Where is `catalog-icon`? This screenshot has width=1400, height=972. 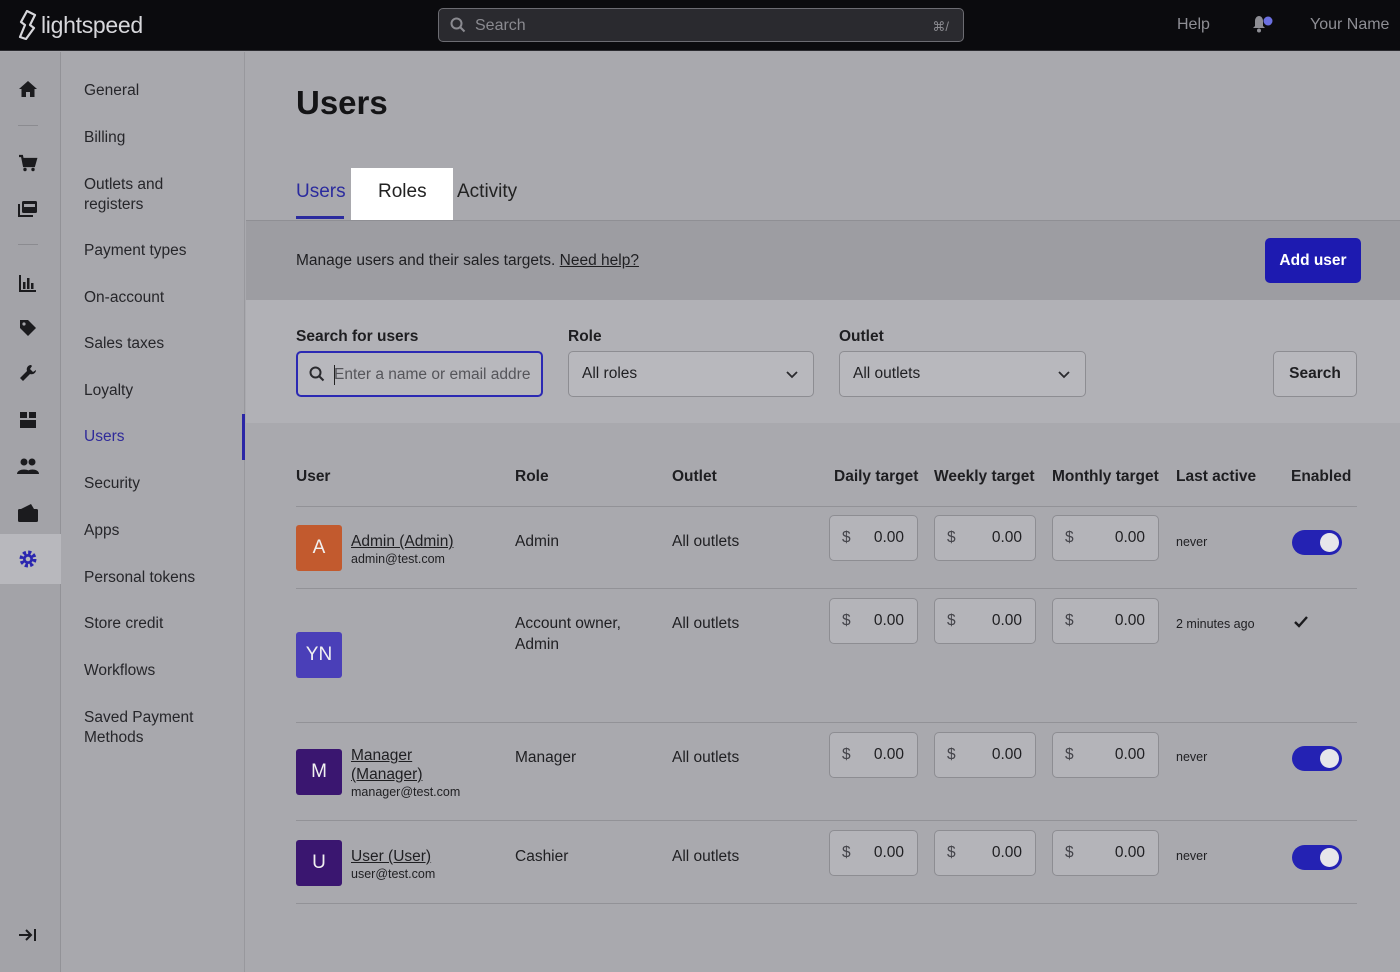
catalog-icon is located at coordinates (28, 209).